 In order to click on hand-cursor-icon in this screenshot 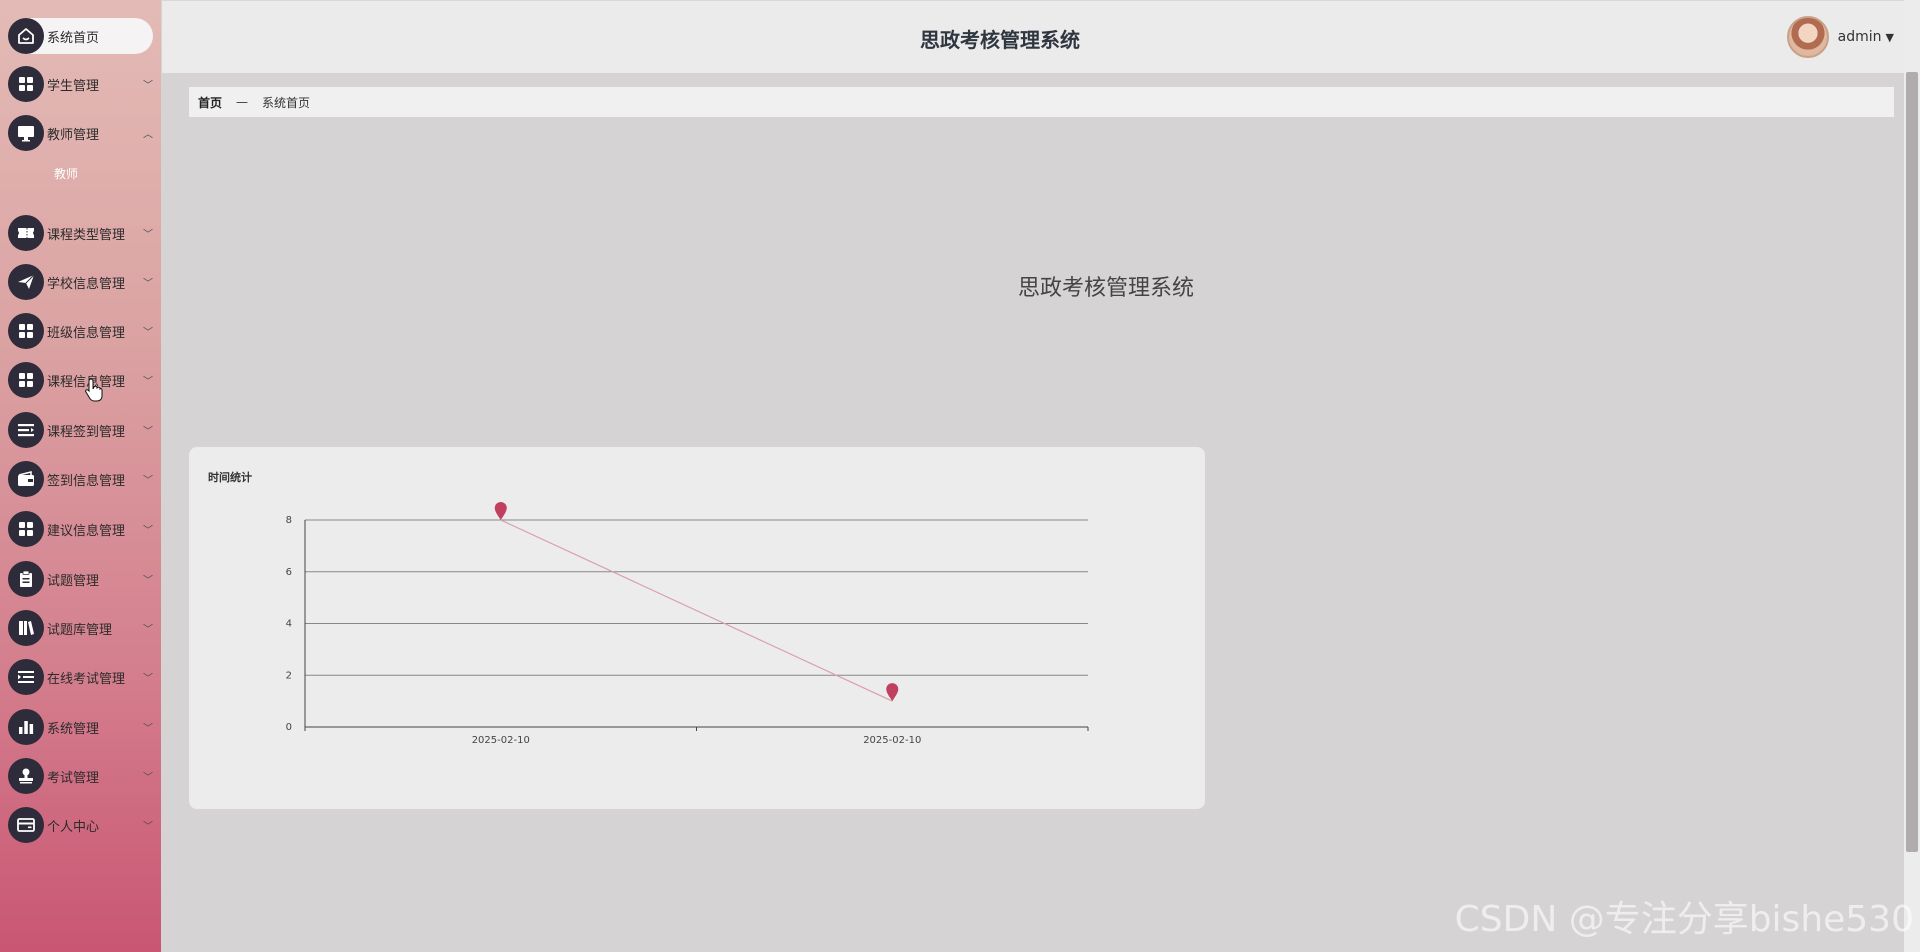, I will do `click(94, 390)`.